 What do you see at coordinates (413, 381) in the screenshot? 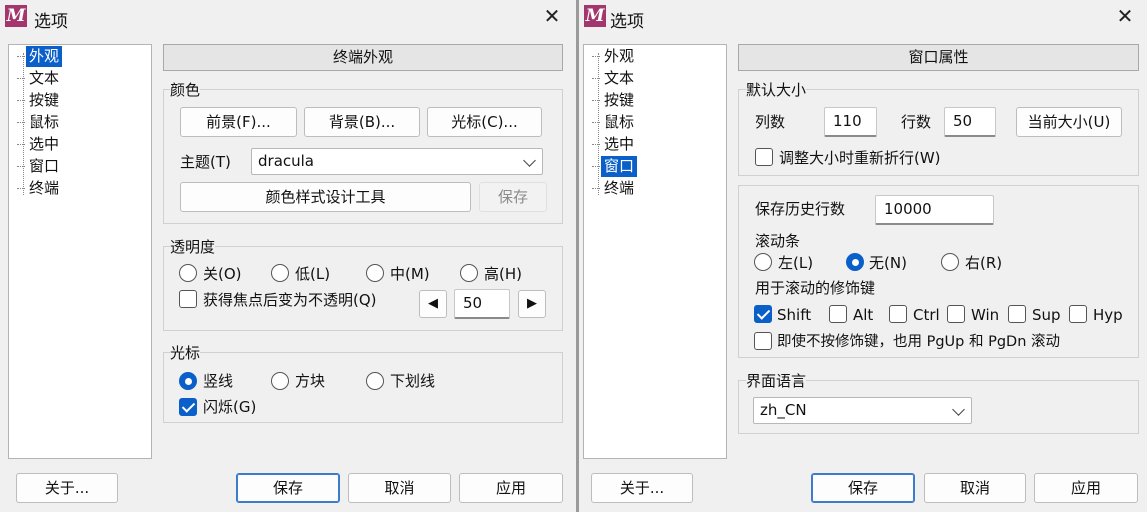
I see `cursor-underline-label: 下划线` at bounding box center [413, 381].